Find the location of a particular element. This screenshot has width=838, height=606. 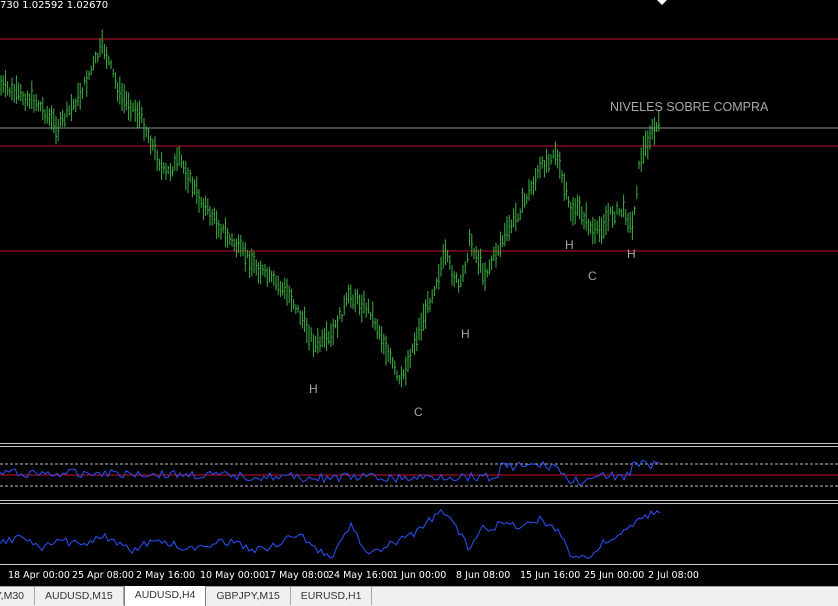

tab-py-m30: PY,M30 is located at coordinates (17, 596).